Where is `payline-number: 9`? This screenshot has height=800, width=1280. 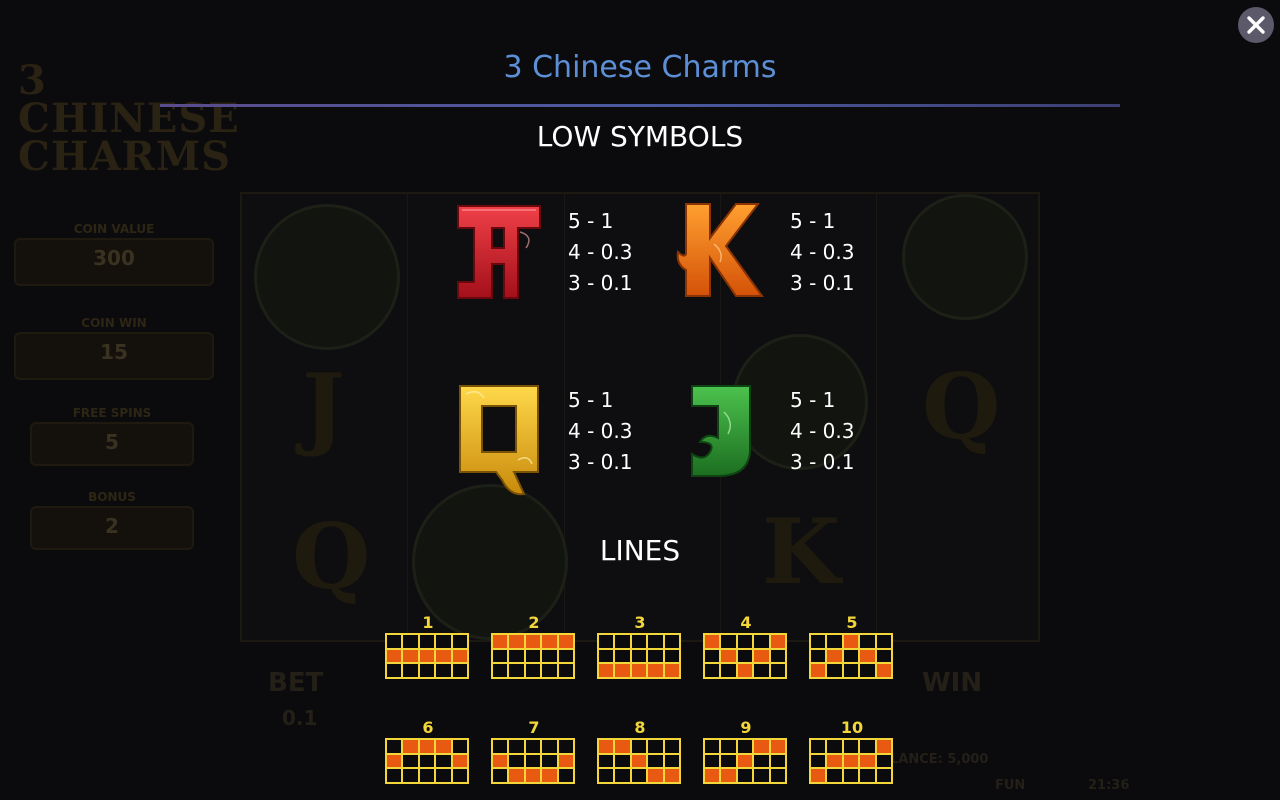 payline-number: 9 is located at coordinates (746, 727).